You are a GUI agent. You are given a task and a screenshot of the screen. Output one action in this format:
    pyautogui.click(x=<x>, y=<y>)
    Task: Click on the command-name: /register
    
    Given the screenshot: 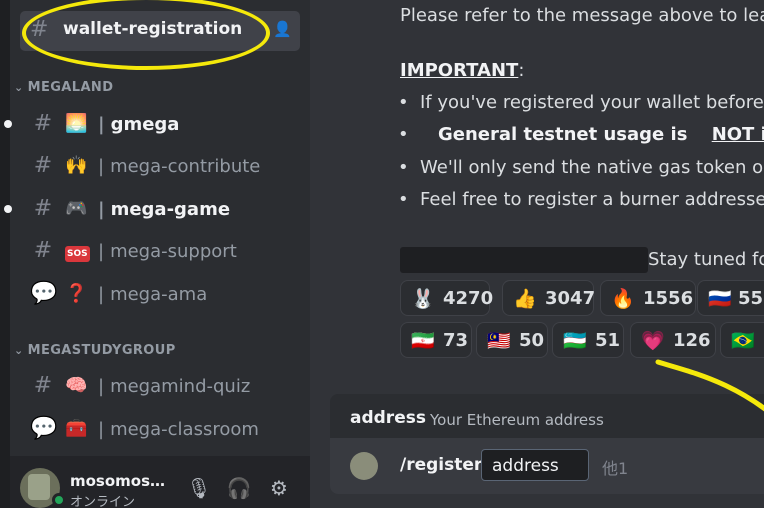 What is the action you would take?
    pyautogui.click(x=441, y=465)
    